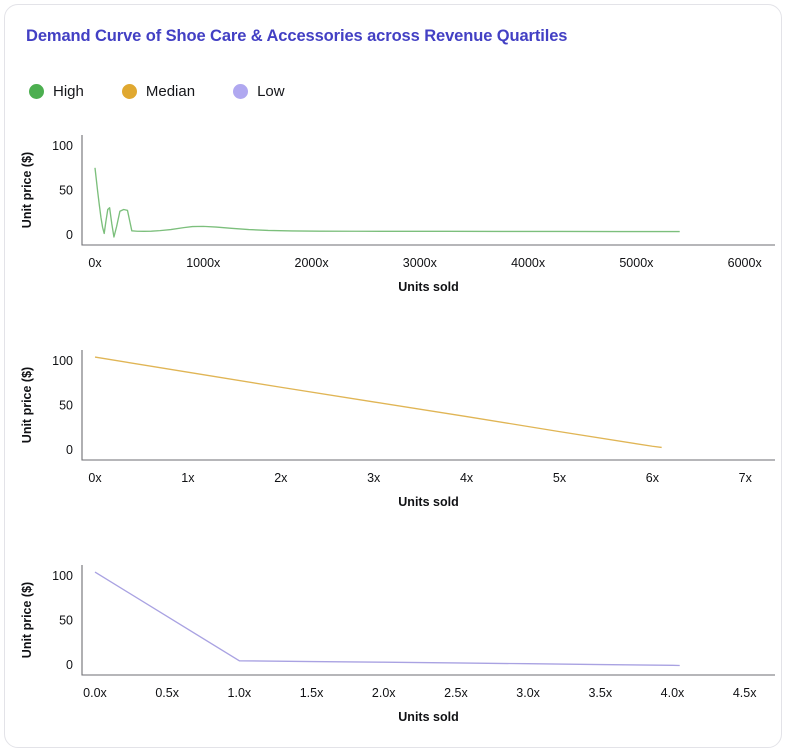  Describe the element at coordinates (456, 693) in the screenshot. I see `xtick-label: 2.5x` at that location.